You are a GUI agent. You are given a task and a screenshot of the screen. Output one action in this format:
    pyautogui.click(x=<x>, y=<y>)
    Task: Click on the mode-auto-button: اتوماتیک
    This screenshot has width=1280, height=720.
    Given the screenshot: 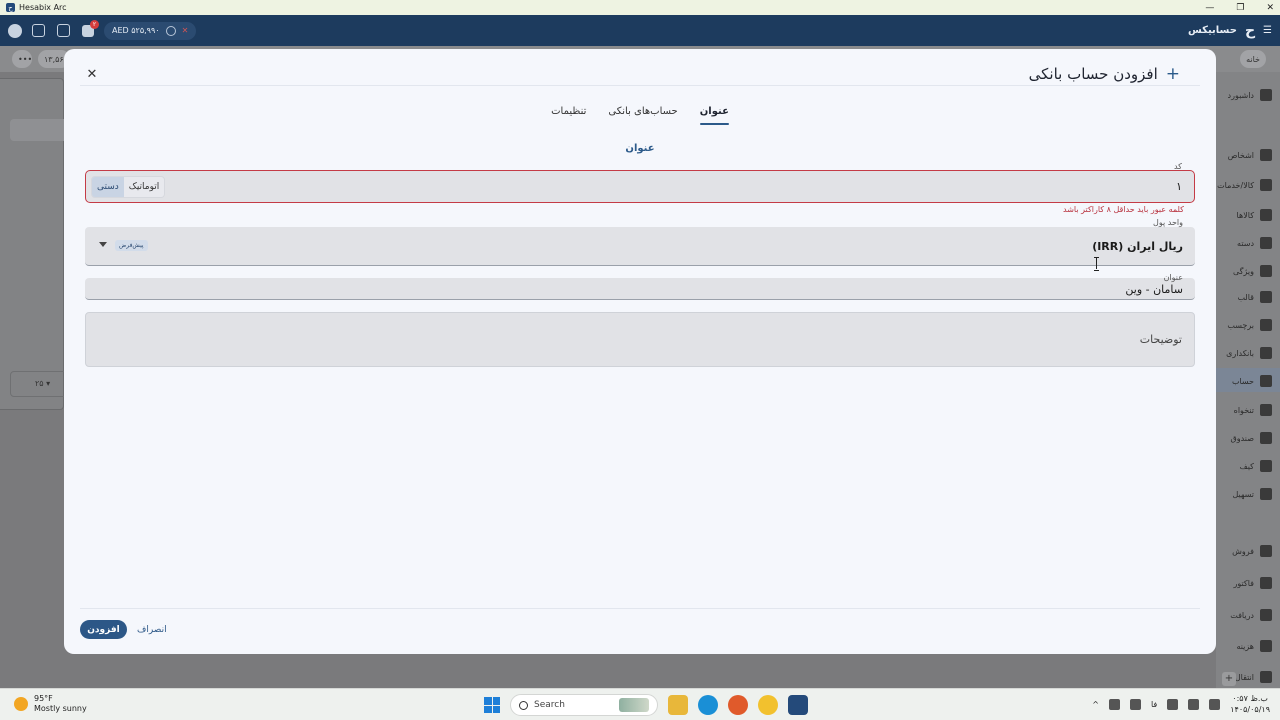 What is the action you would take?
    pyautogui.click(x=144, y=187)
    